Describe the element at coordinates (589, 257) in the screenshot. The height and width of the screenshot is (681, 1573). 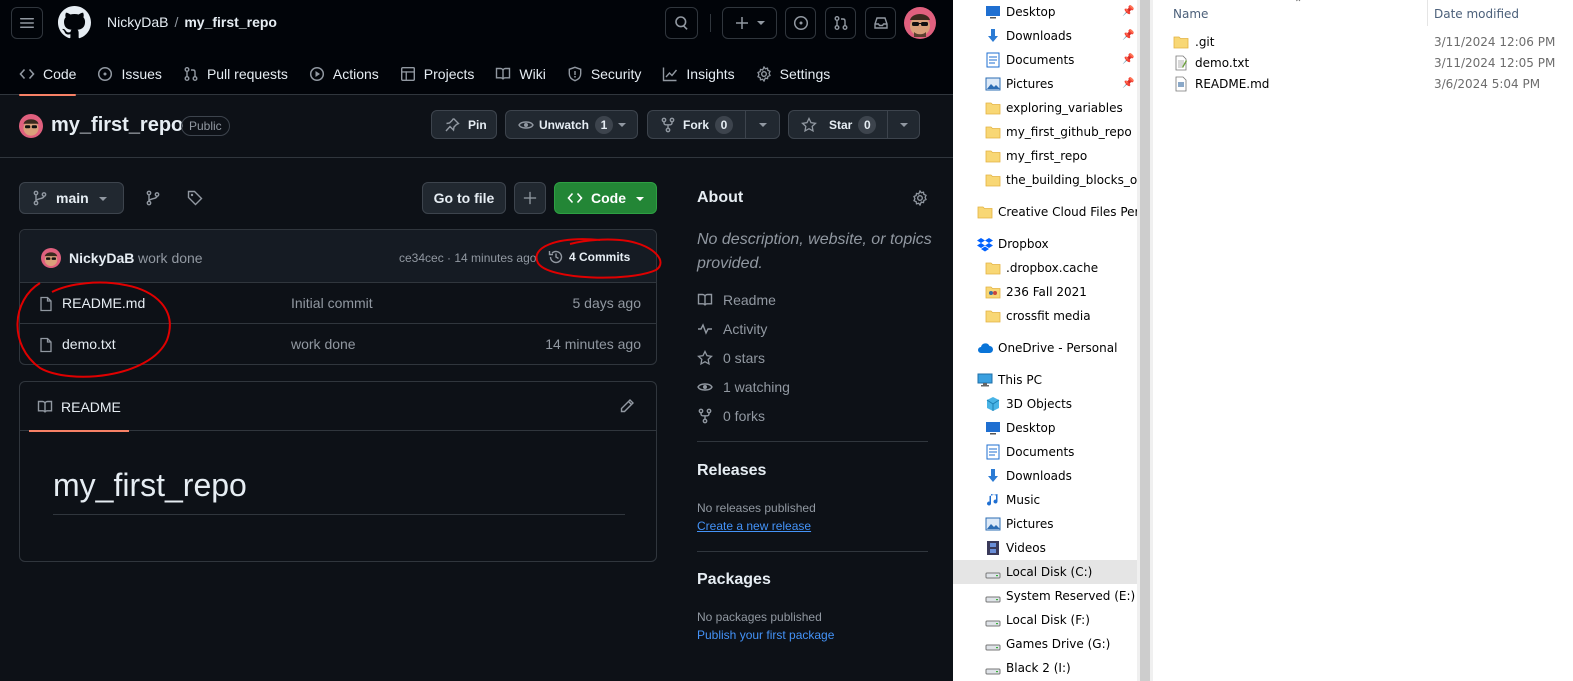
I see `commits-link: 4 Commits` at that location.